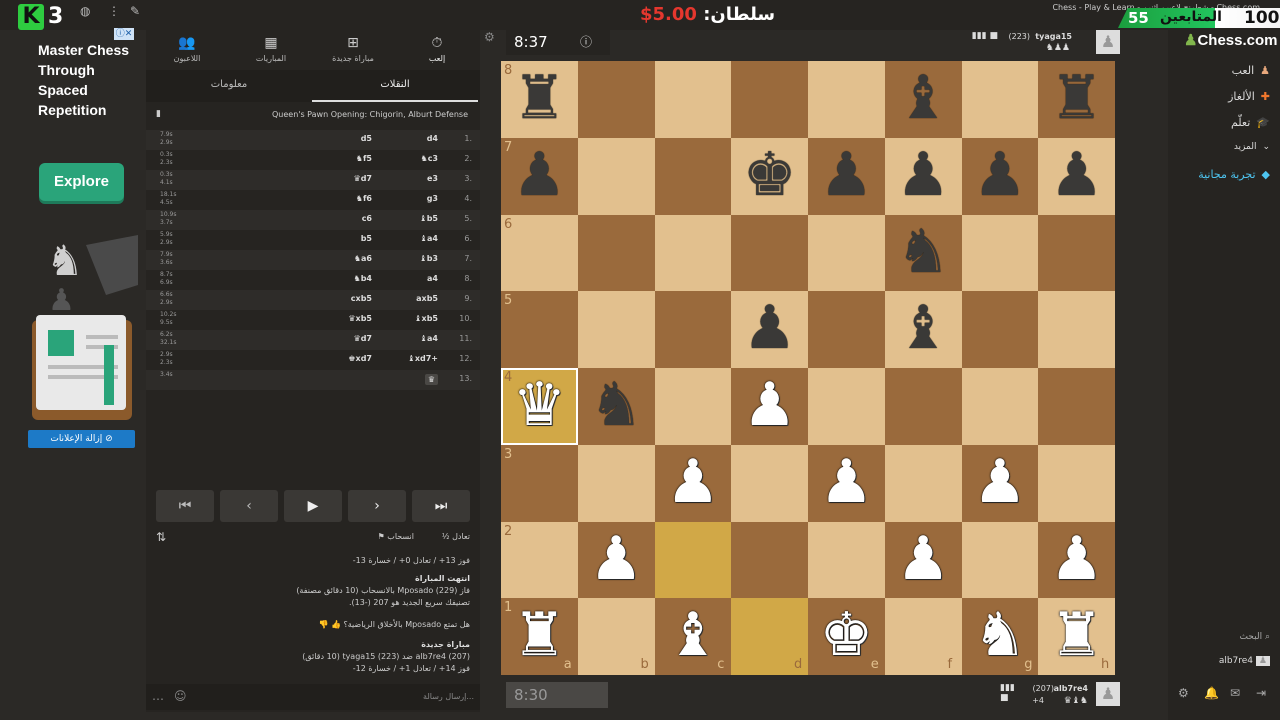  What do you see at coordinates (1076, 329) in the screenshot?
I see `square-h5` at bounding box center [1076, 329].